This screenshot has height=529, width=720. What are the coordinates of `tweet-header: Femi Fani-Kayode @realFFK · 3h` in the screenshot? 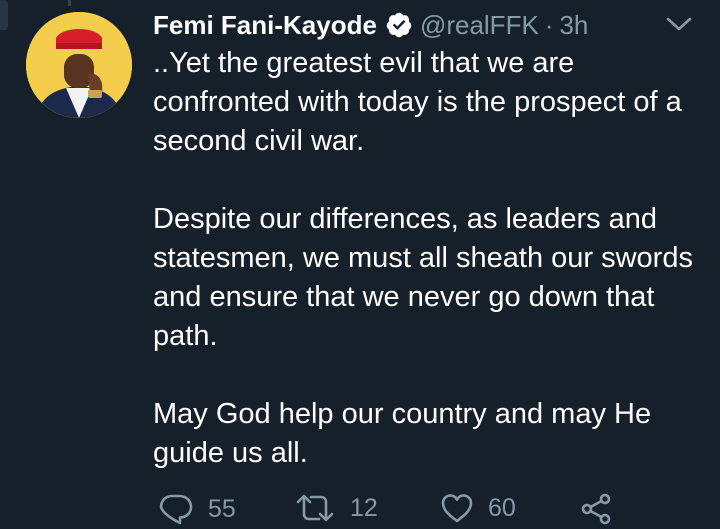 It's located at (370, 25).